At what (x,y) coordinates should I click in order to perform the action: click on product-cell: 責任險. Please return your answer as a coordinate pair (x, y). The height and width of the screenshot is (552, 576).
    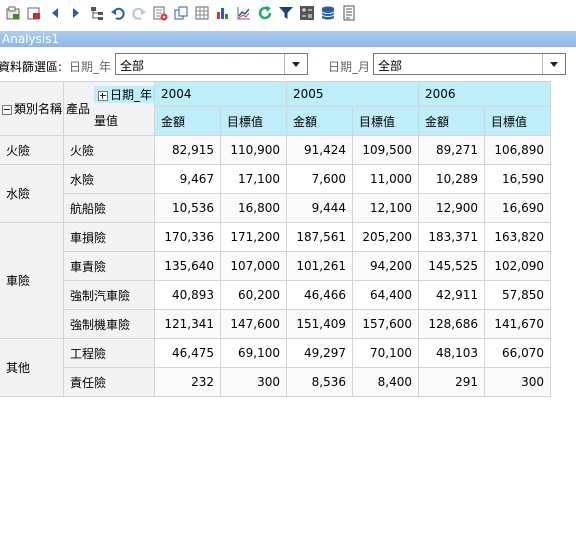
    Looking at the image, I should click on (109, 382).